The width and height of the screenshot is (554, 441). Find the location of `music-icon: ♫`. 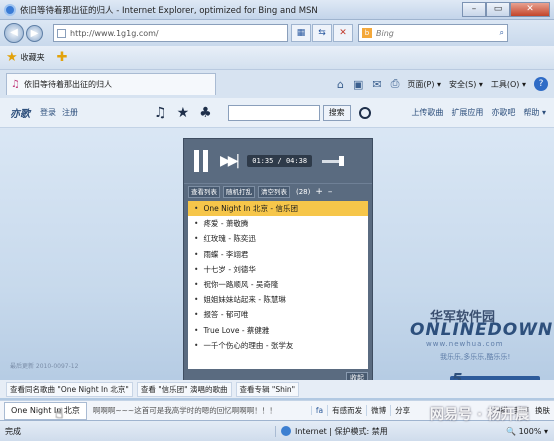

music-icon: ♫ is located at coordinates (160, 113).